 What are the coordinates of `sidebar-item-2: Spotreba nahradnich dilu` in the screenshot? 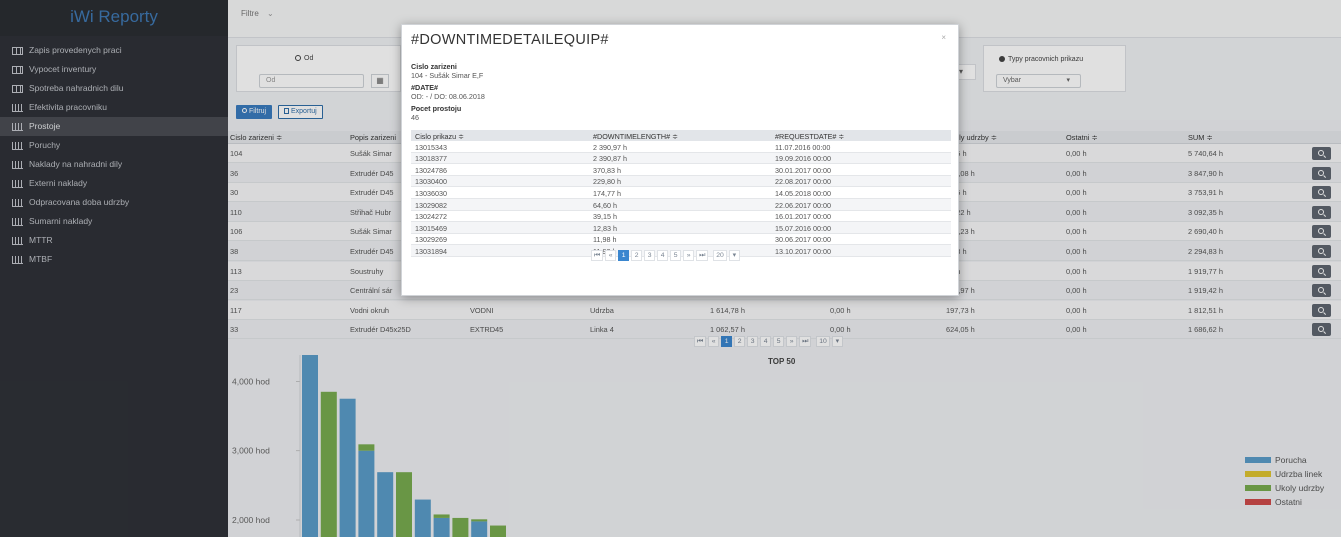 It's located at (114, 88).